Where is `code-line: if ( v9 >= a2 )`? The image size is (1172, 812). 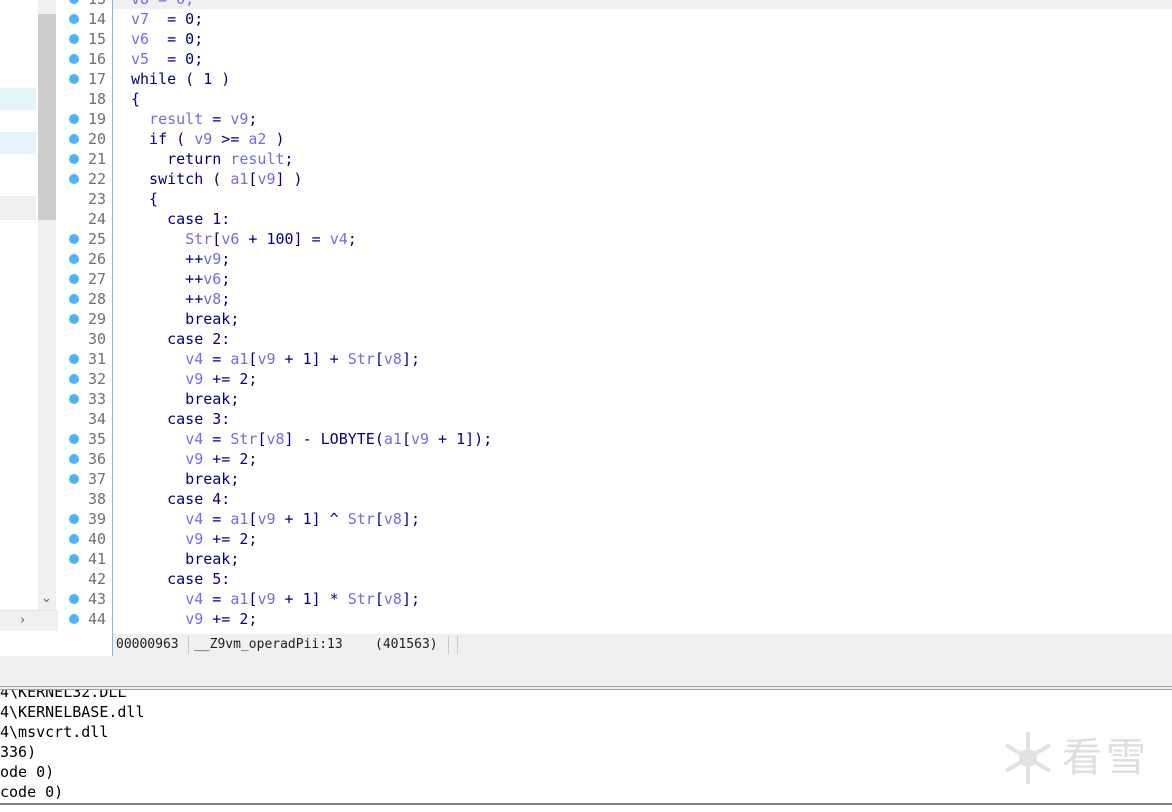 code-line: if ( v9 >= a2 ) is located at coordinates (207, 139).